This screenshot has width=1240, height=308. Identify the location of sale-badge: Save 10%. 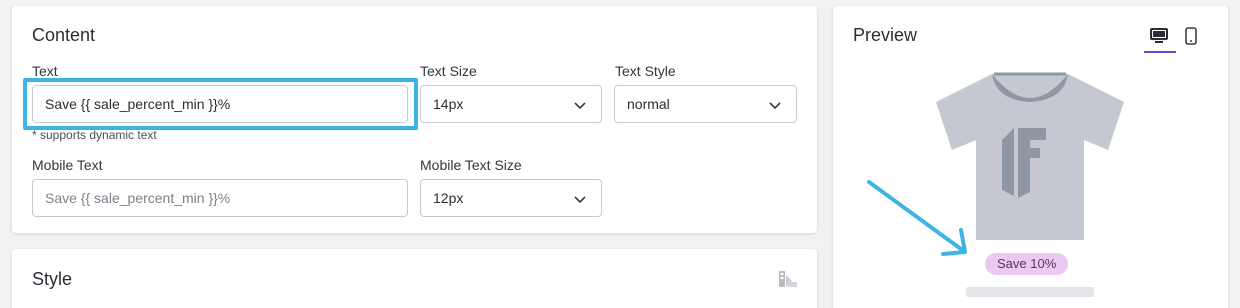
(1027, 264).